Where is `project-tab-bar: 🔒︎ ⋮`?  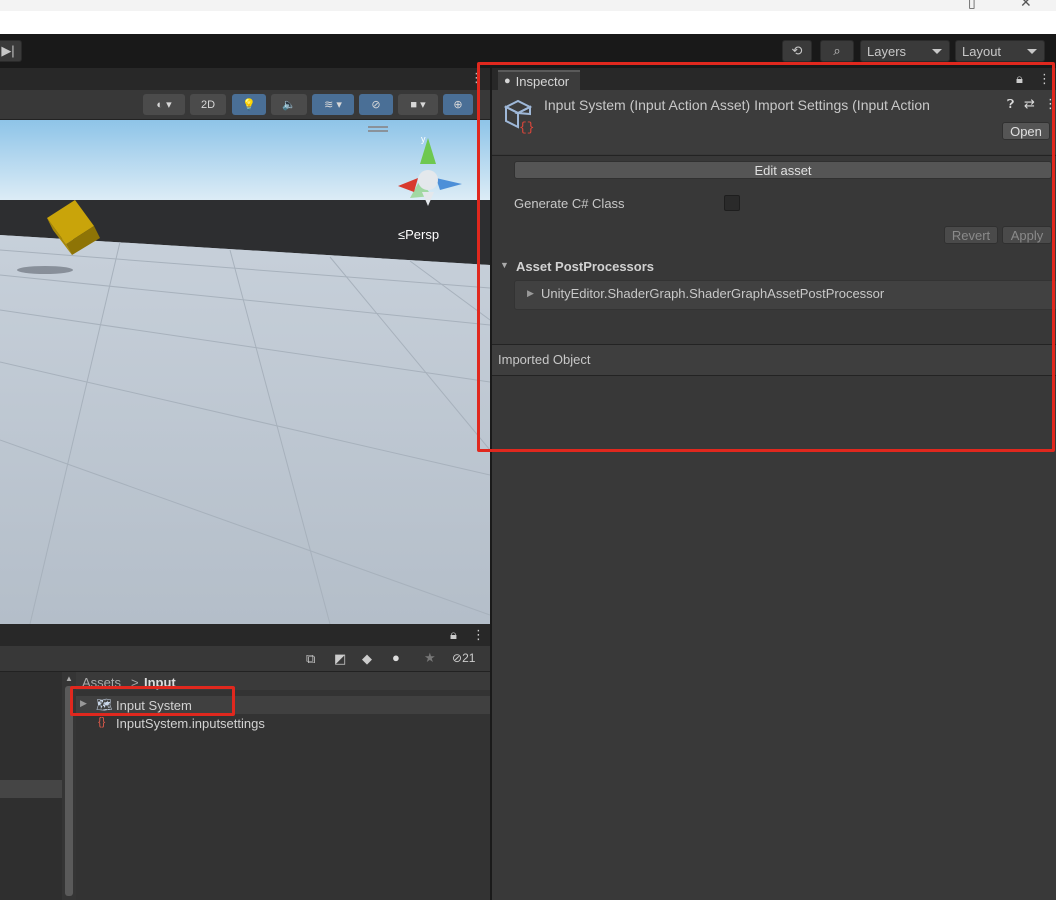 project-tab-bar: 🔒︎ ⋮ is located at coordinates (245, 635).